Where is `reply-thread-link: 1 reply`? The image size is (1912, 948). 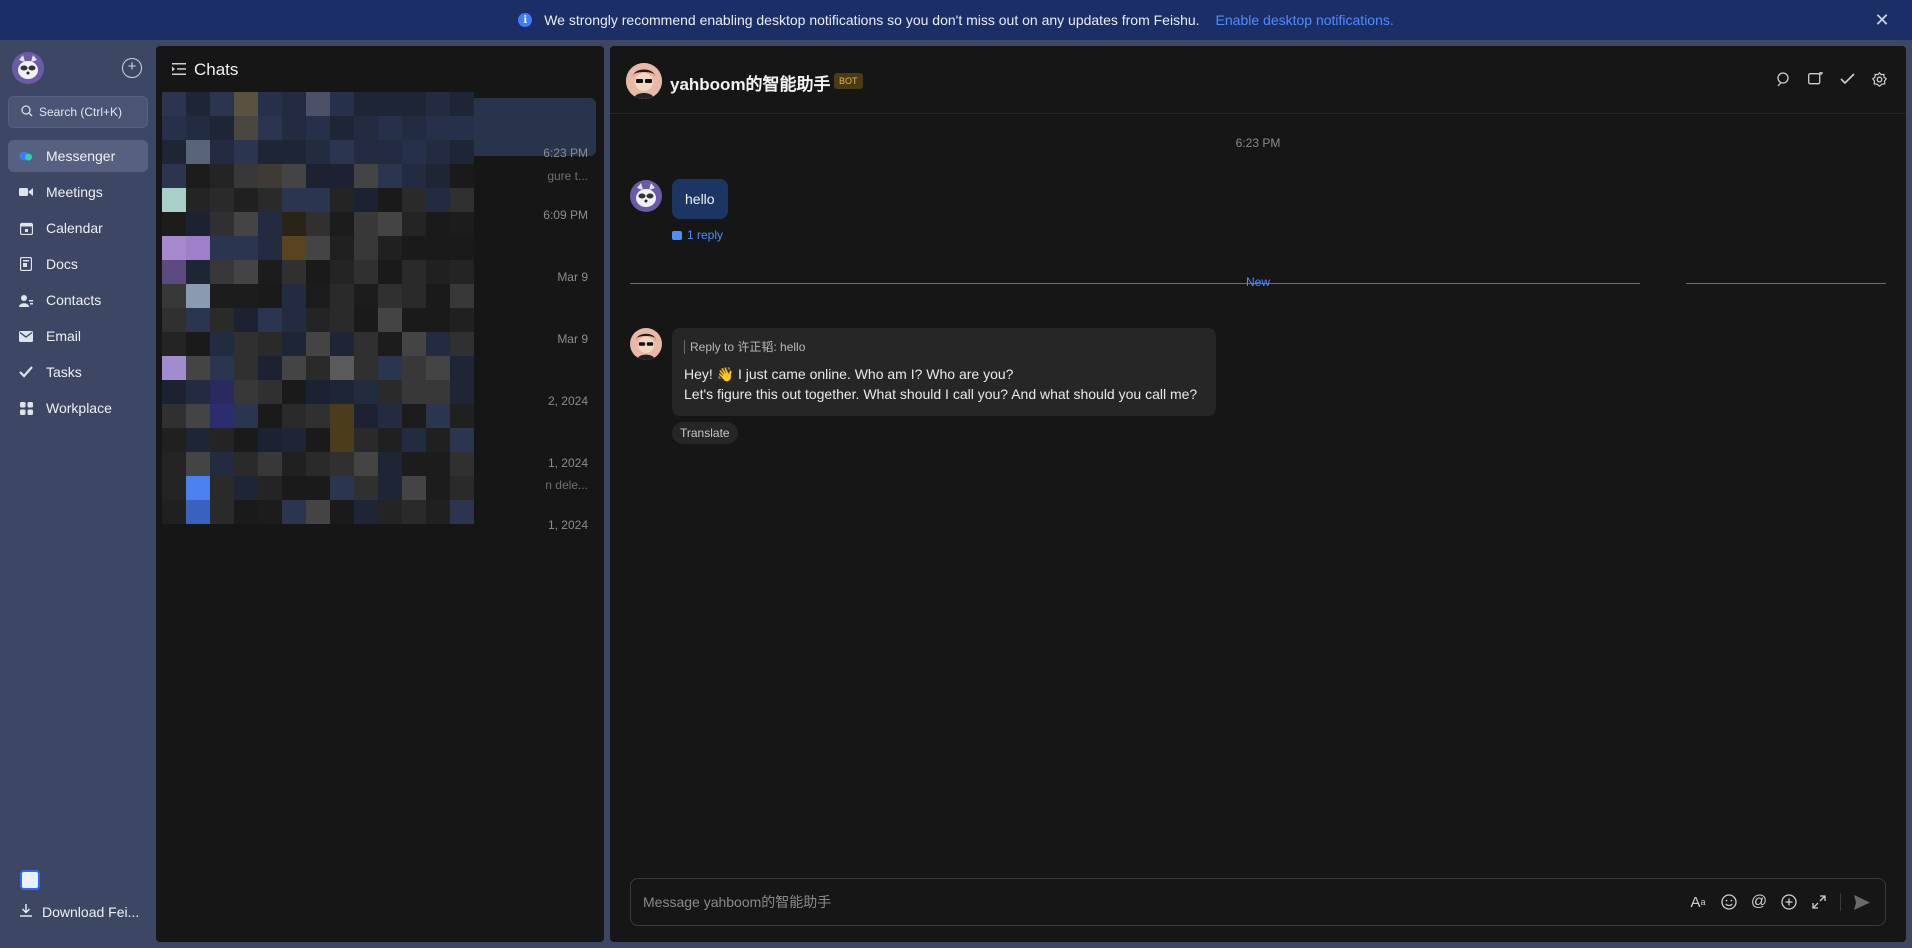 reply-thread-link: 1 reply is located at coordinates (697, 235).